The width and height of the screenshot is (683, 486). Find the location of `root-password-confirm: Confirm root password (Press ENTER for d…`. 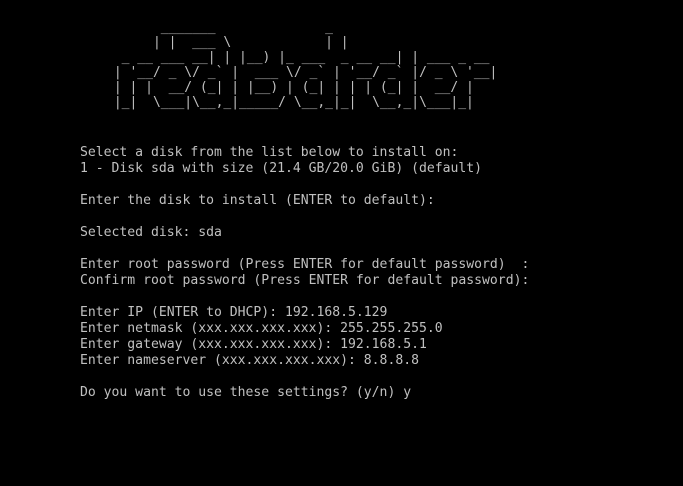

root-password-confirm: Confirm root password (Press ENTER for d… is located at coordinates (305, 280).